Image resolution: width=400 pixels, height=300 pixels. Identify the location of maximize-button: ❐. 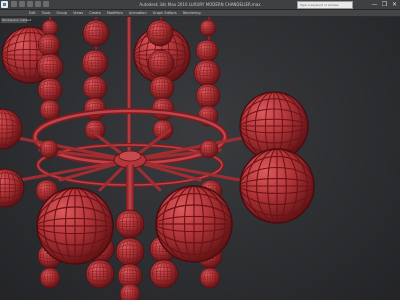
(384, 4).